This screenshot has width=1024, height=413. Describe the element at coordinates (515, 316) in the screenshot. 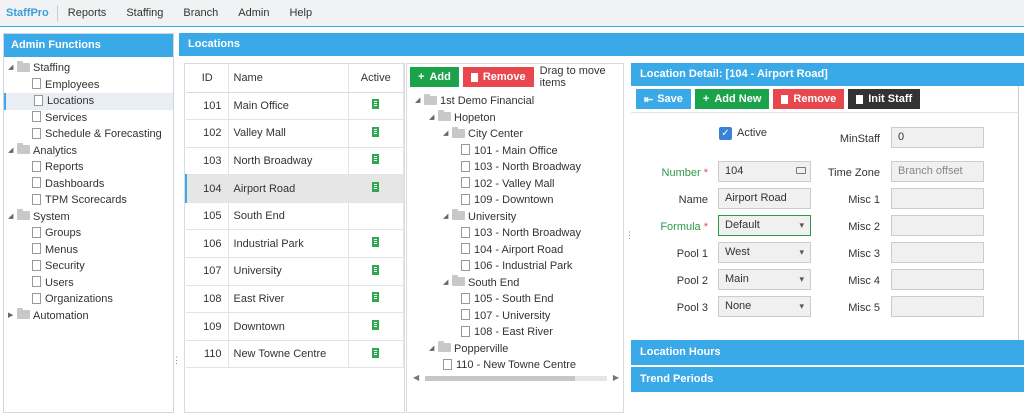

I see `tree-node: 107 - University` at that location.